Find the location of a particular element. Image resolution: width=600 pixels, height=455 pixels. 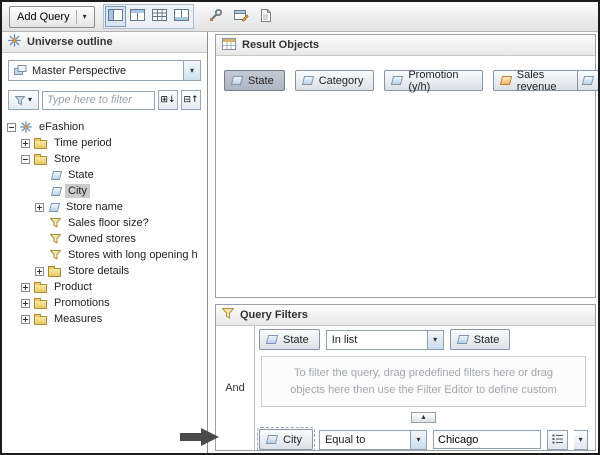

tree-item-promotions: Promotions is located at coordinates (104, 303).